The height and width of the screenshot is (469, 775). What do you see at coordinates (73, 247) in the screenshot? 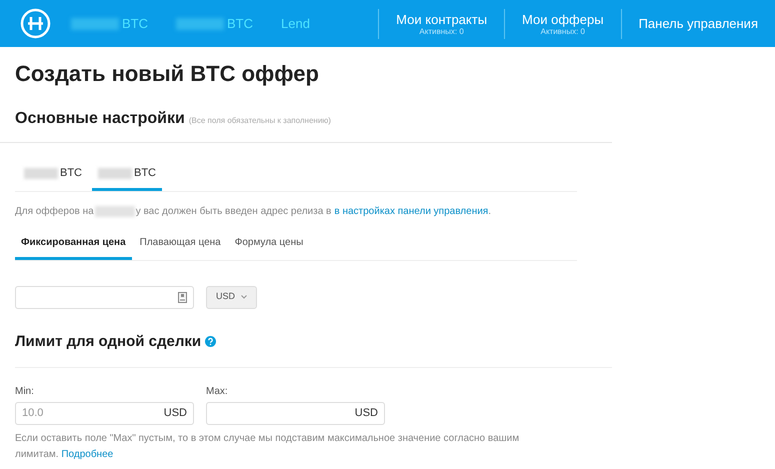
I see `price-tab: Фиксированная цена` at bounding box center [73, 247].